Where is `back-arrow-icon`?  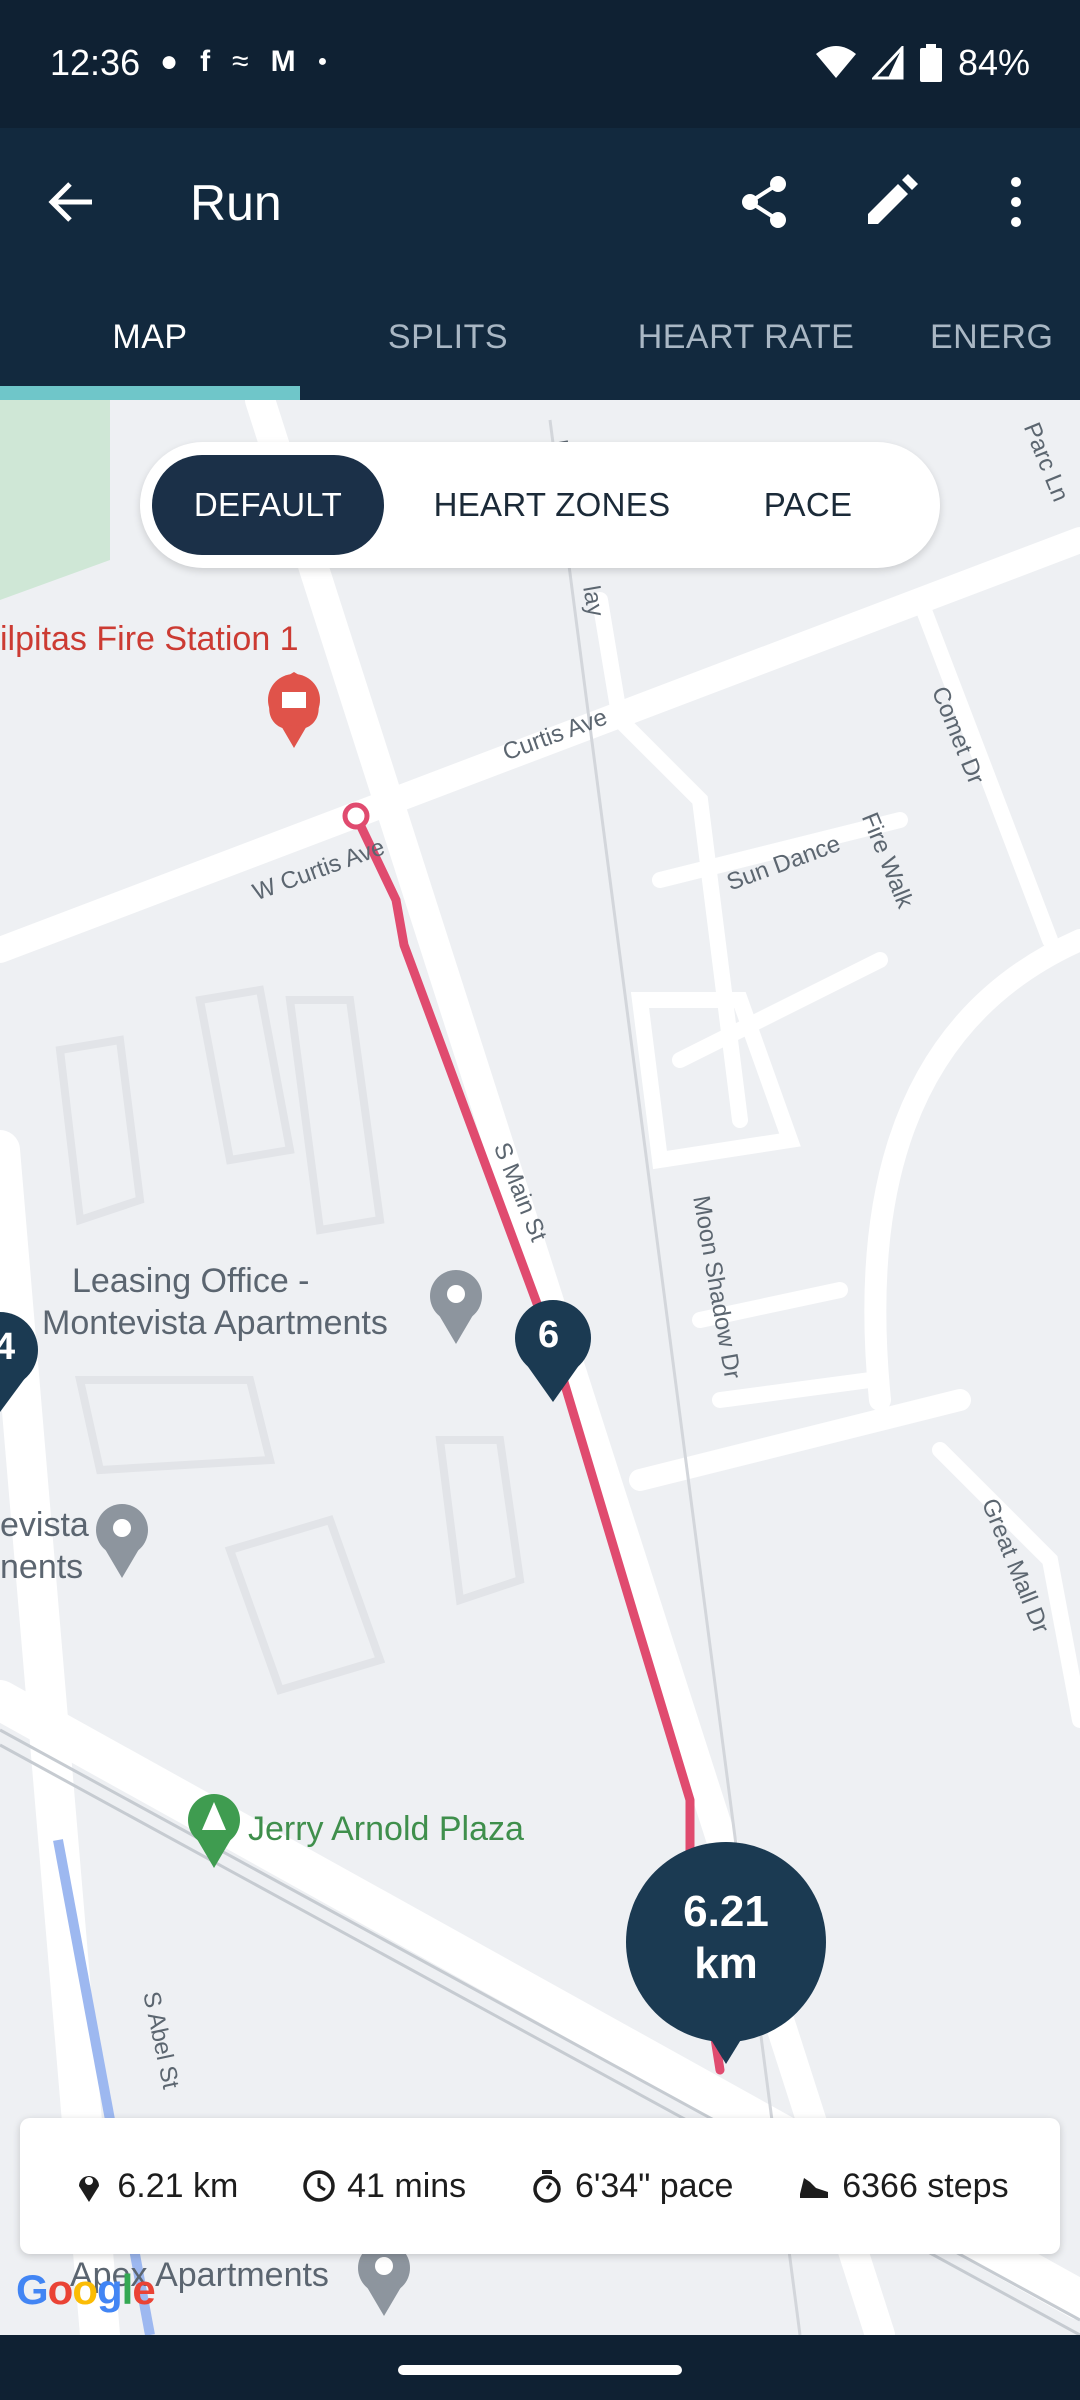 back-arrow-icon is located at coordinates (70, 202).